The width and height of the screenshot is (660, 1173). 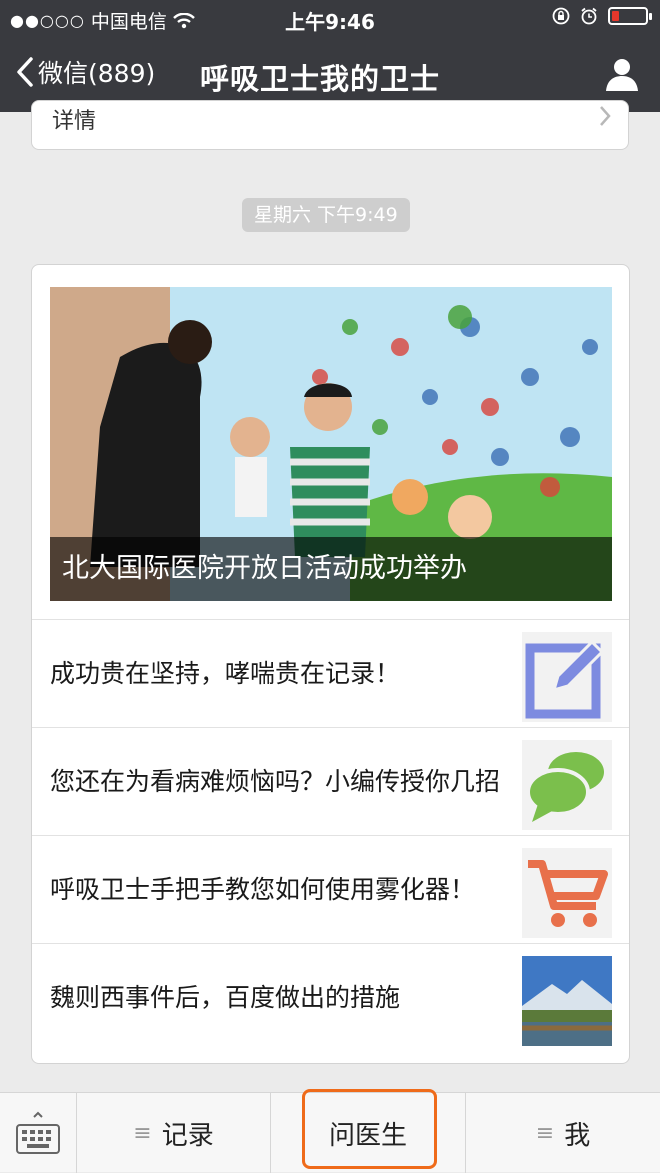 I want to click on keyboard-icon, so click(x=38, y=1132).